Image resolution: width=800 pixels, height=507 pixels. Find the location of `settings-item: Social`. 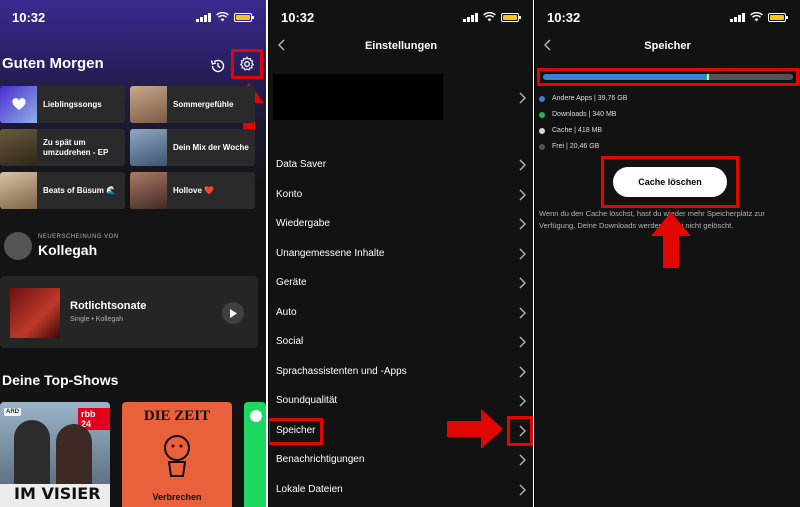

settings-item: Social is located at coordinates (401, 342).